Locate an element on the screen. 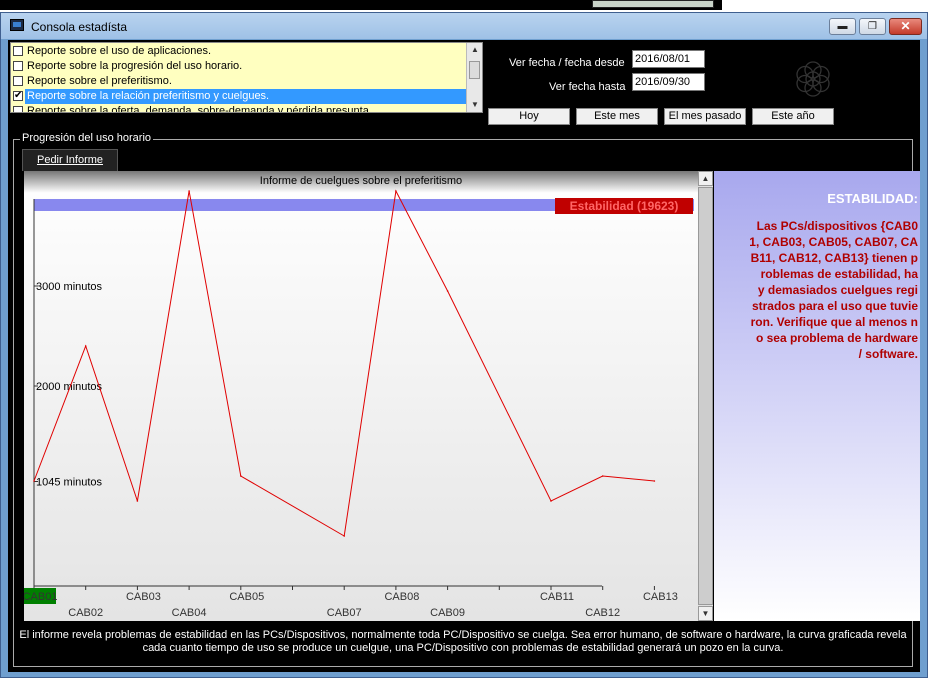 The width and height of the screenshot is (933, 679). maximize-button: ❐ is located at coordinates (872, 26).